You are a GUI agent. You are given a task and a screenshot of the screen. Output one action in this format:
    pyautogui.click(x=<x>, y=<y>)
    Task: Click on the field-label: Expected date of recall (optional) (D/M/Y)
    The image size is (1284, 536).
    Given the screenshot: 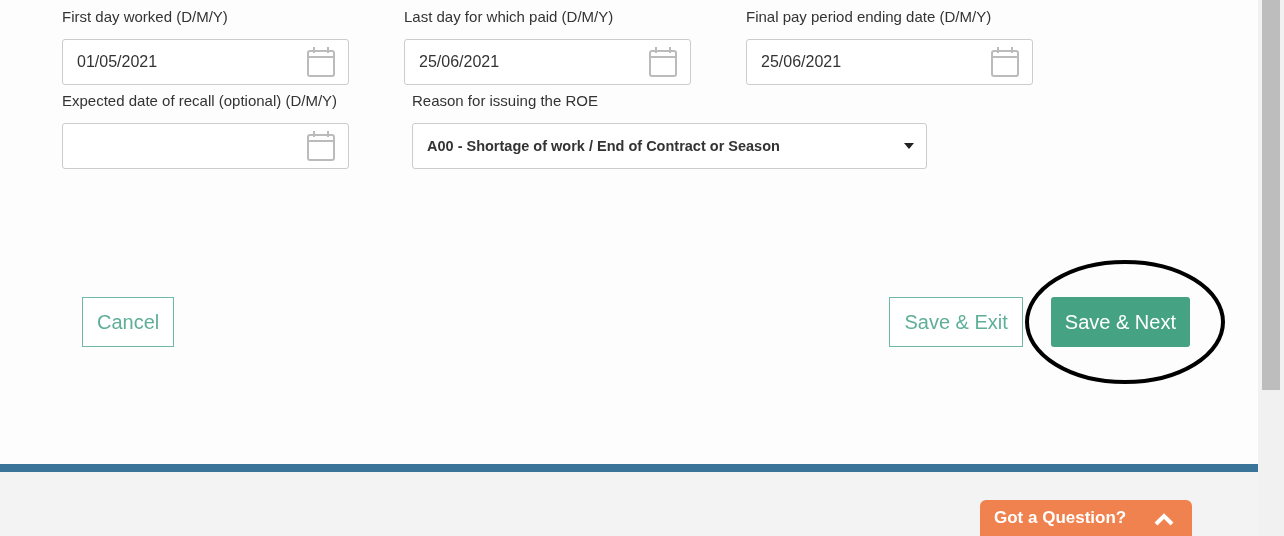 What is the action you would take?
    pyautogui.click(x=200, y=101)
    